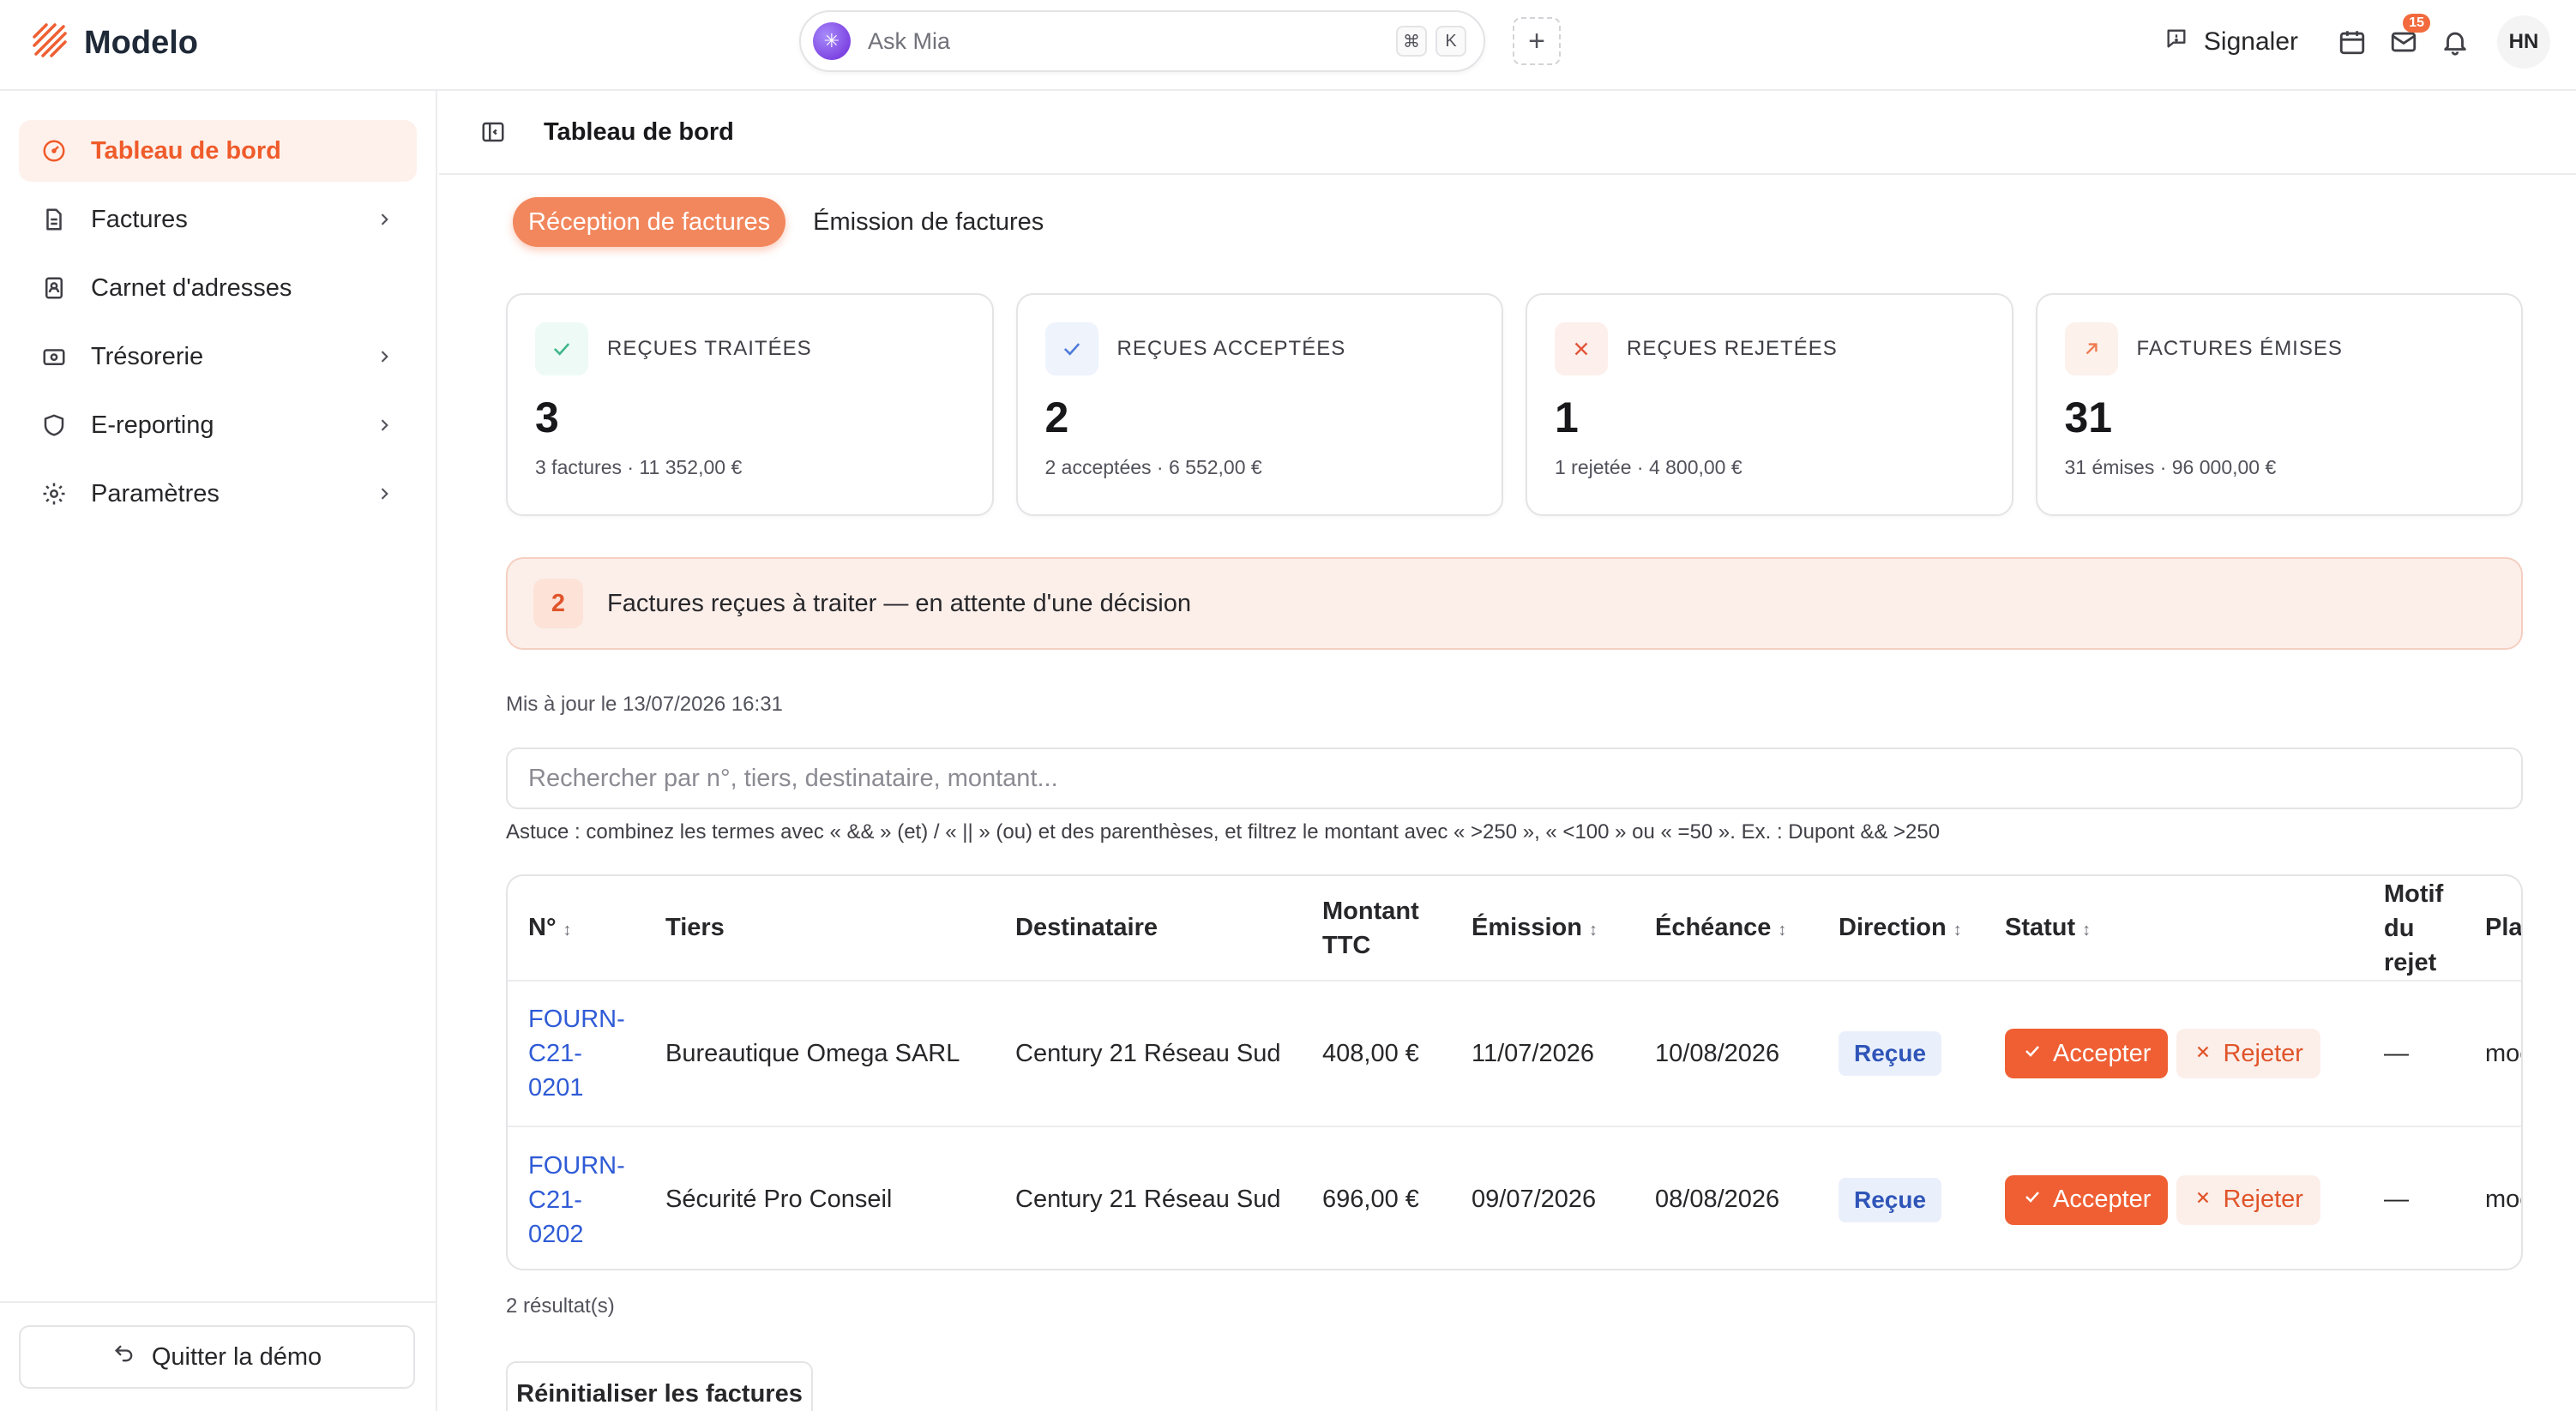 Image resolution: width=2576 pixels, height=1411 pixels. What do you see at coordinates (2414, 1054) in the screenshot?
I see `cell-motif: —` at bounding box center [2414, 1054].